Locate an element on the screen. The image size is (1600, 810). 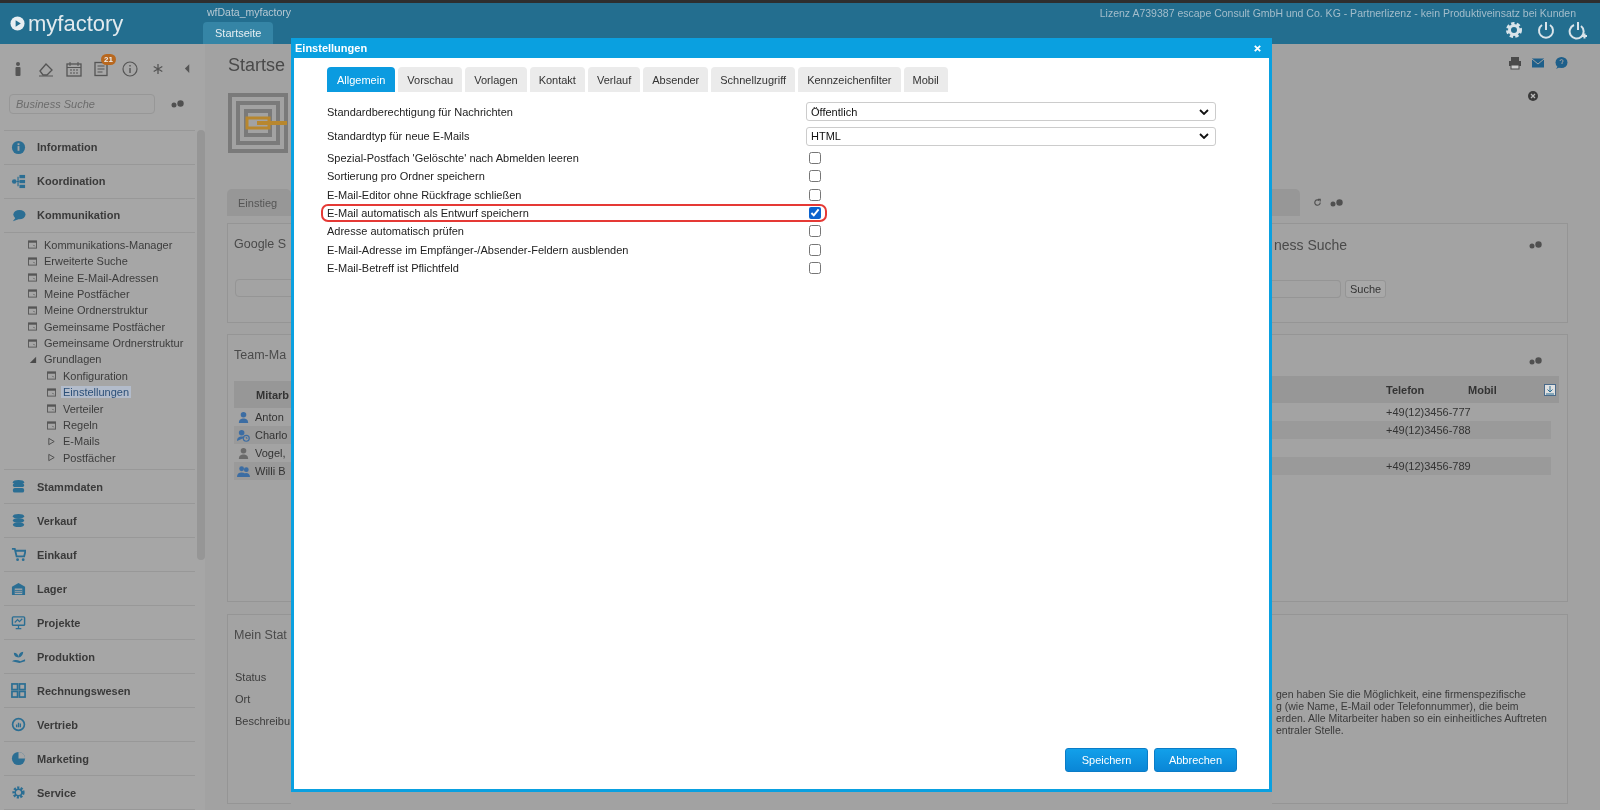
tab: Verlauf is located at coordinates (614, 79).